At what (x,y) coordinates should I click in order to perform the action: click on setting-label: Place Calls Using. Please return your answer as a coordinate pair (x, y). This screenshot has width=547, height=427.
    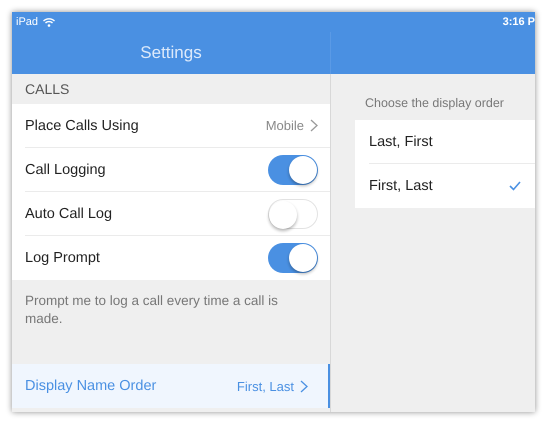
    Looking at the image, I should click on (82, 126).